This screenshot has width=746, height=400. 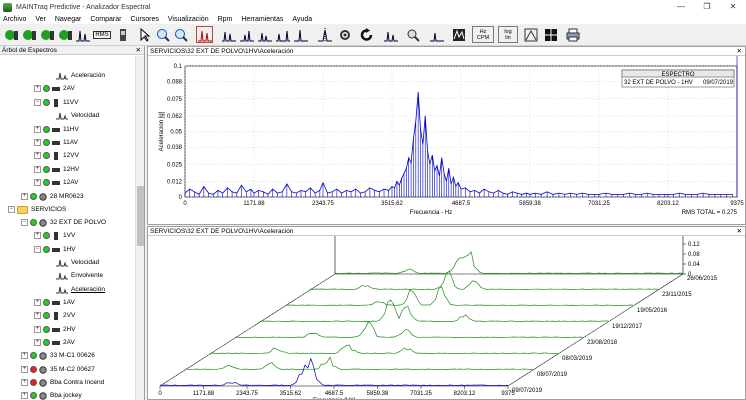 I want to click on go-prev-button, so click(x=28, y=34).